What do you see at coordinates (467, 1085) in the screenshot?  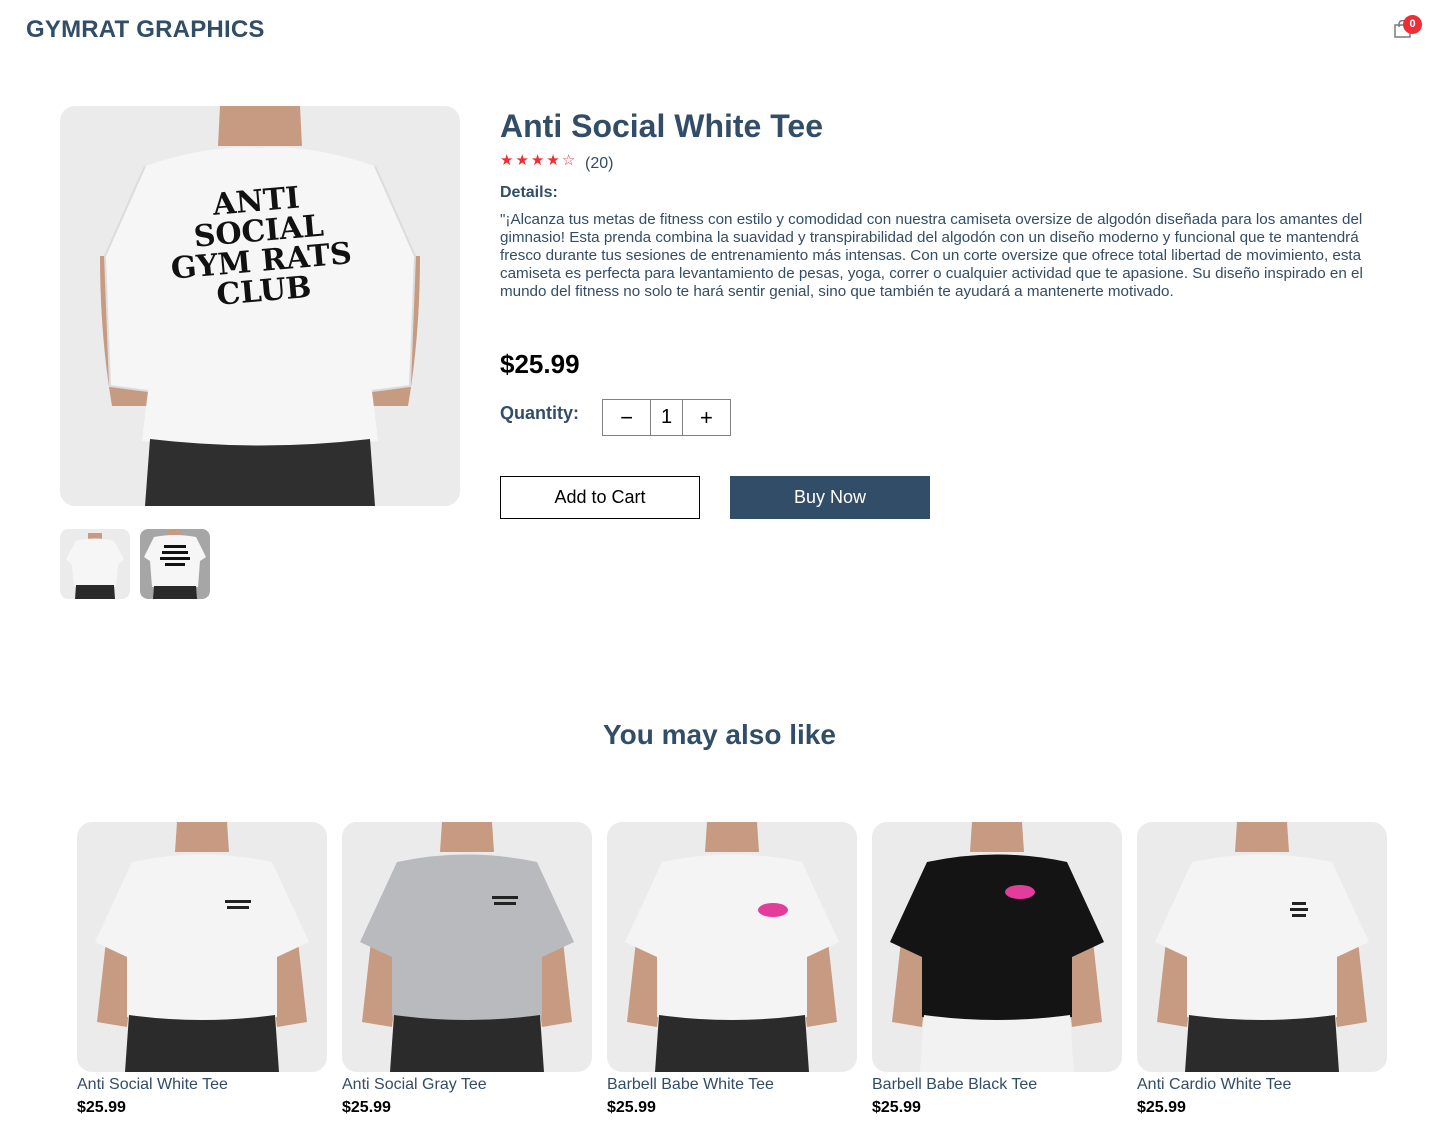 I see `product-card-name: Anti Social Gray Tee` at bounding box center [467, 1085].